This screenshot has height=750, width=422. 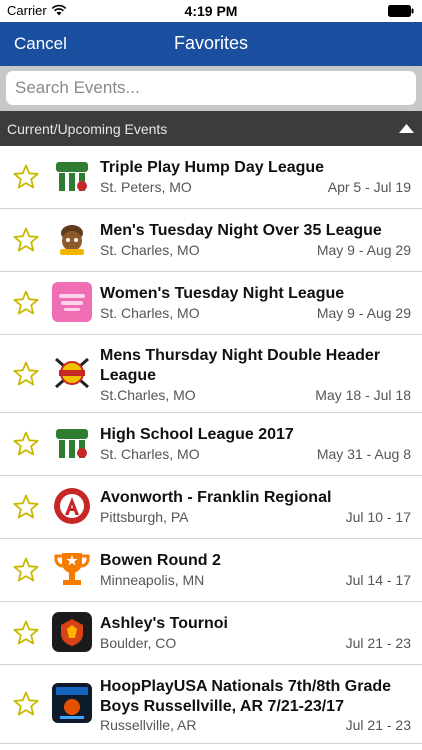 I want to click on event-dates: Apr 5 - Jul 19, so click(x=369, y=187).